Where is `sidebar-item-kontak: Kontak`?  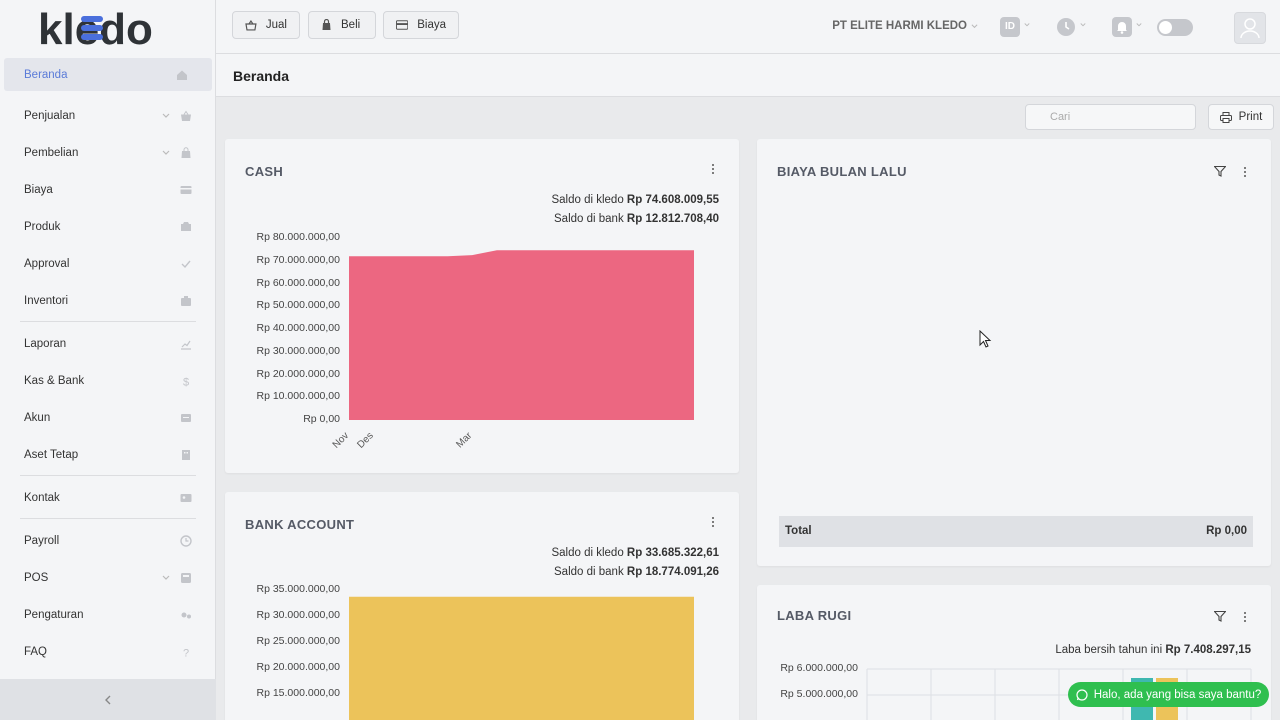 sidebar-item-kontak: Kontak is located at coordinates (108, 497).